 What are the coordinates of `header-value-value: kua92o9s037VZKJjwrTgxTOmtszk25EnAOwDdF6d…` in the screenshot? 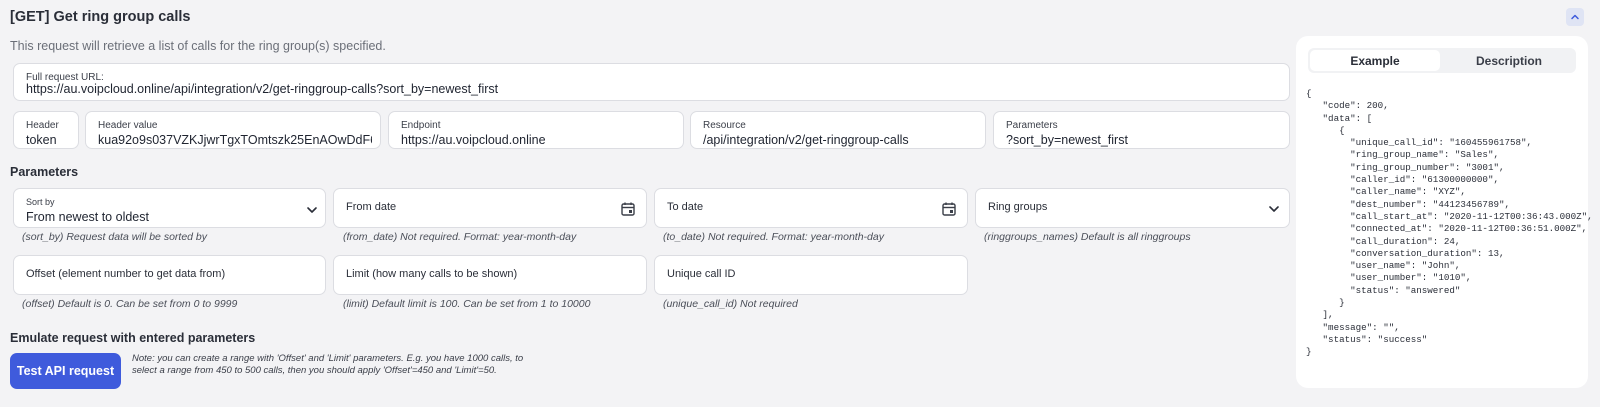 It's located at (235, 140).